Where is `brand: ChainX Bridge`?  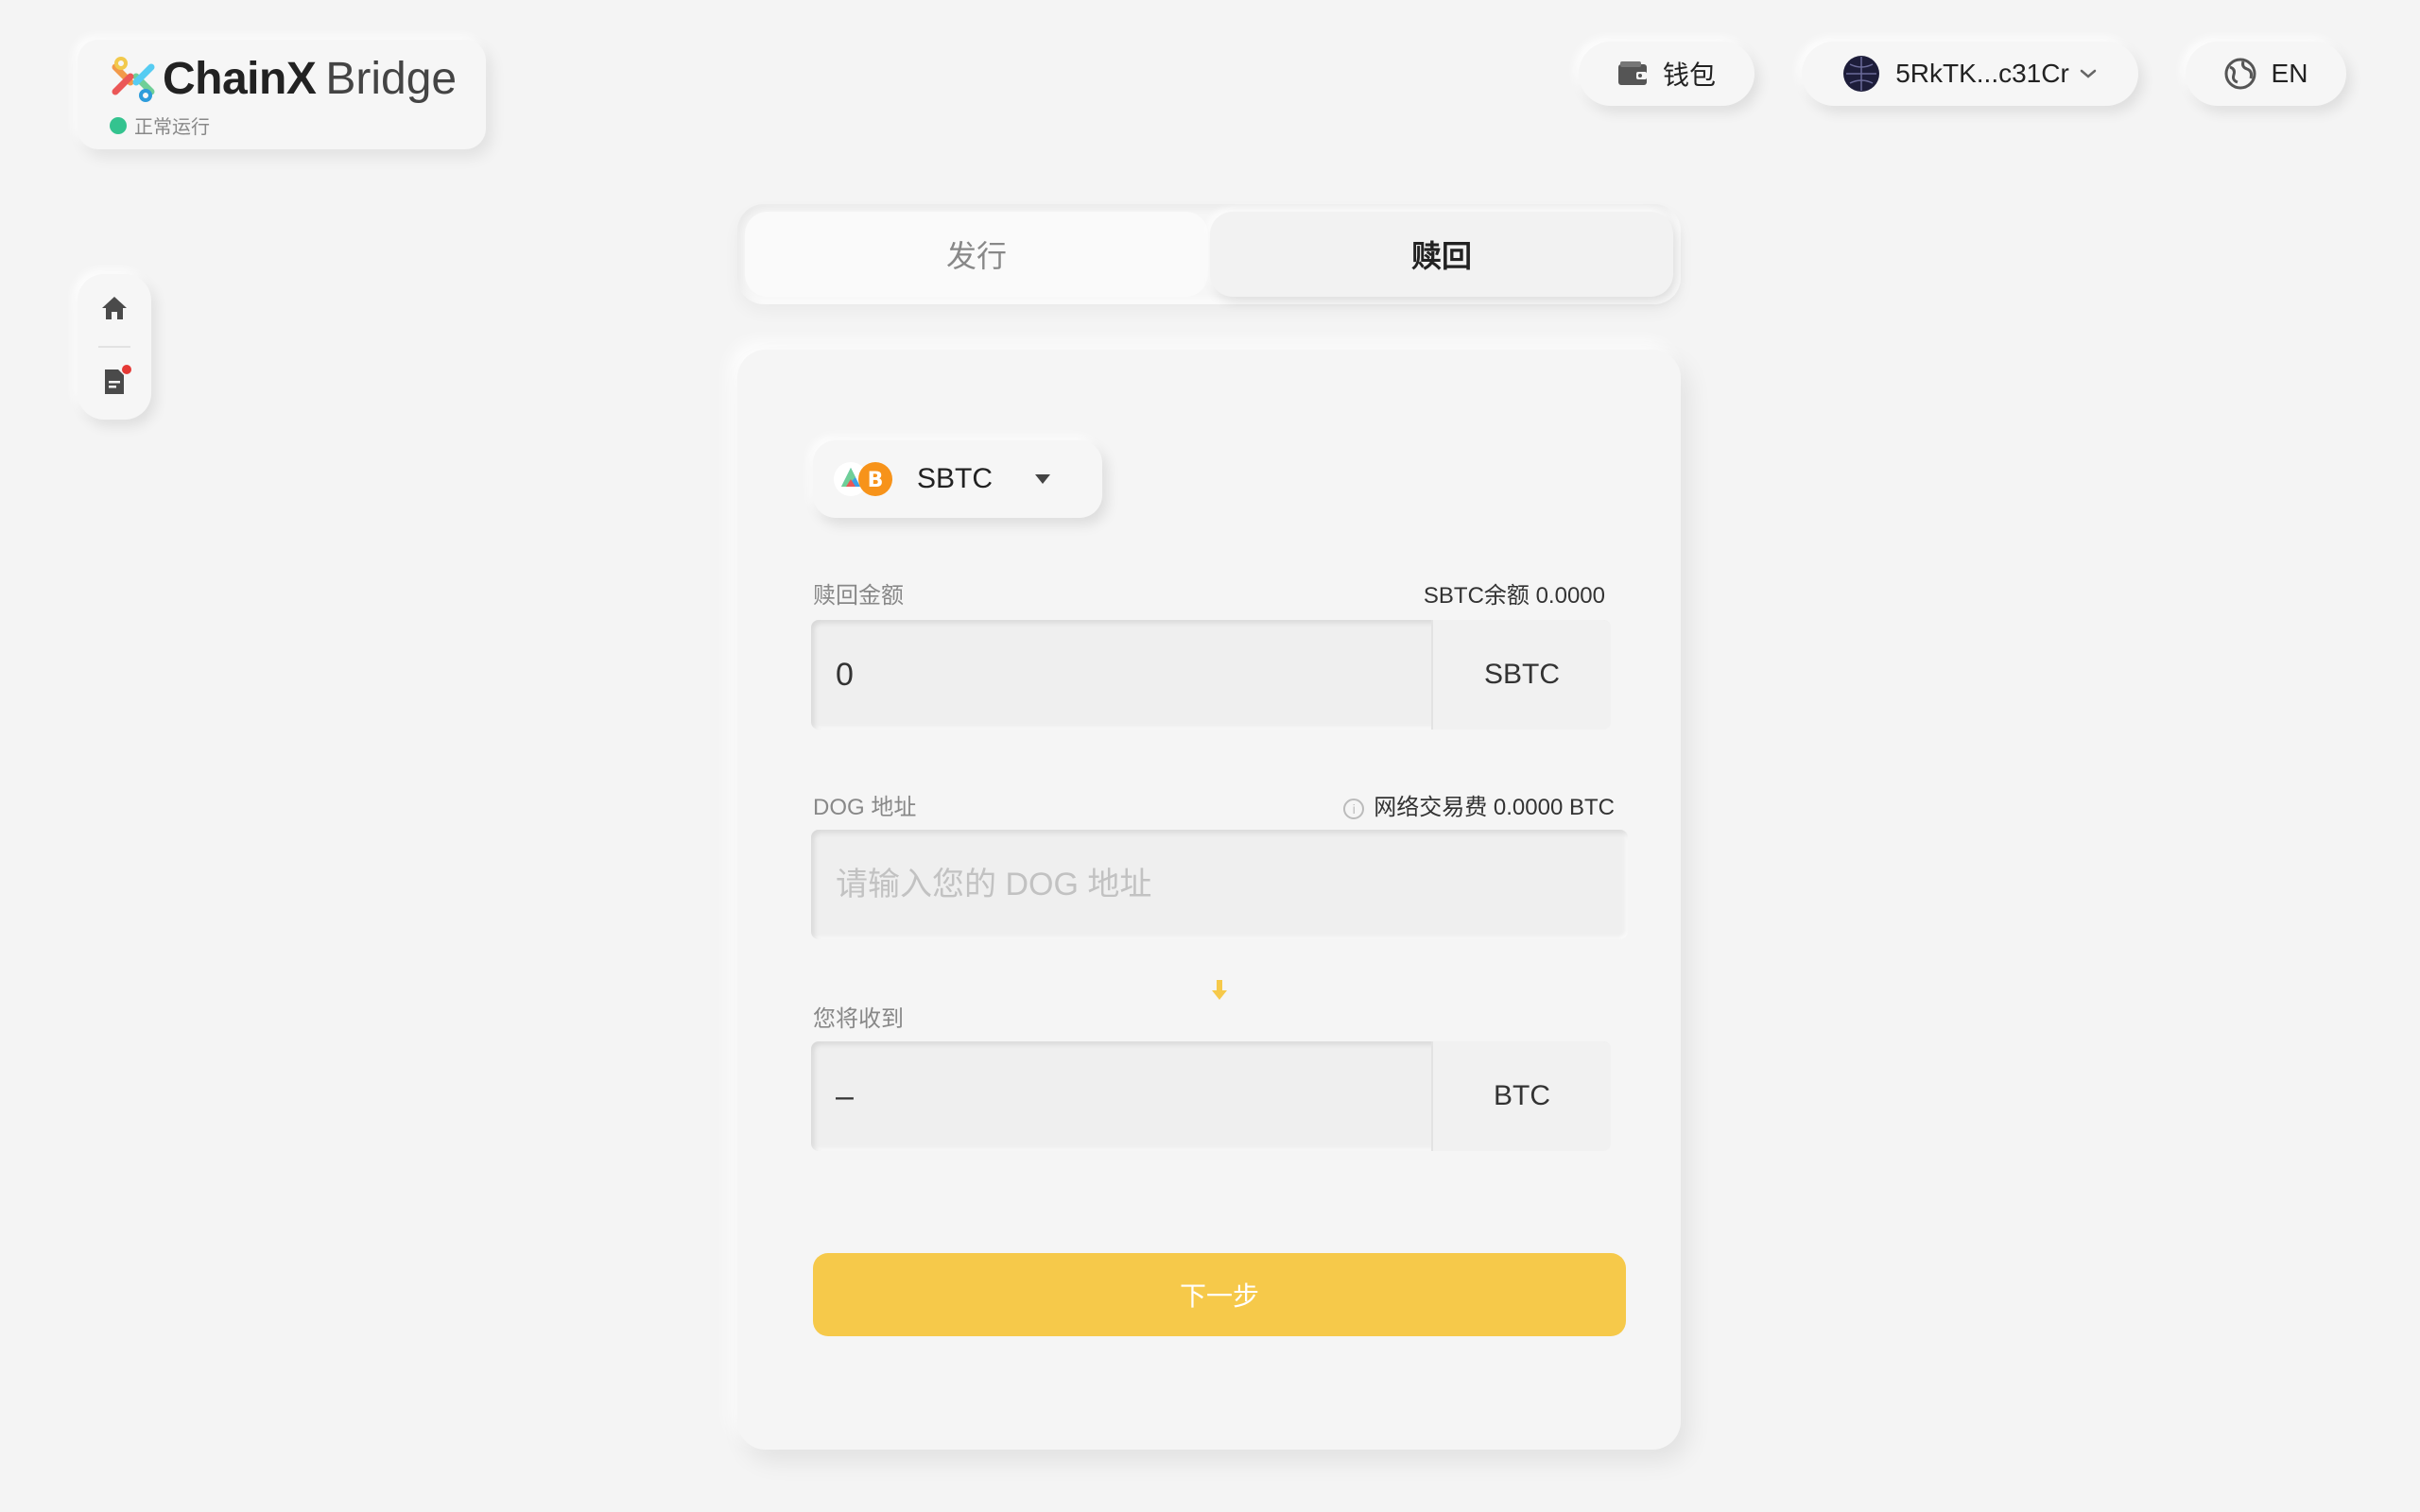
brand: ChainX Bridge is located at coordinates (282, 79).